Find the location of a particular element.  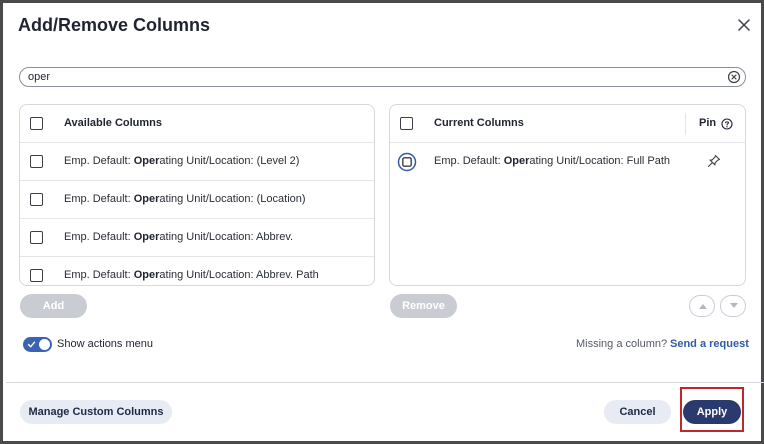

pin-column-divider is located at coordinates (685, 124).